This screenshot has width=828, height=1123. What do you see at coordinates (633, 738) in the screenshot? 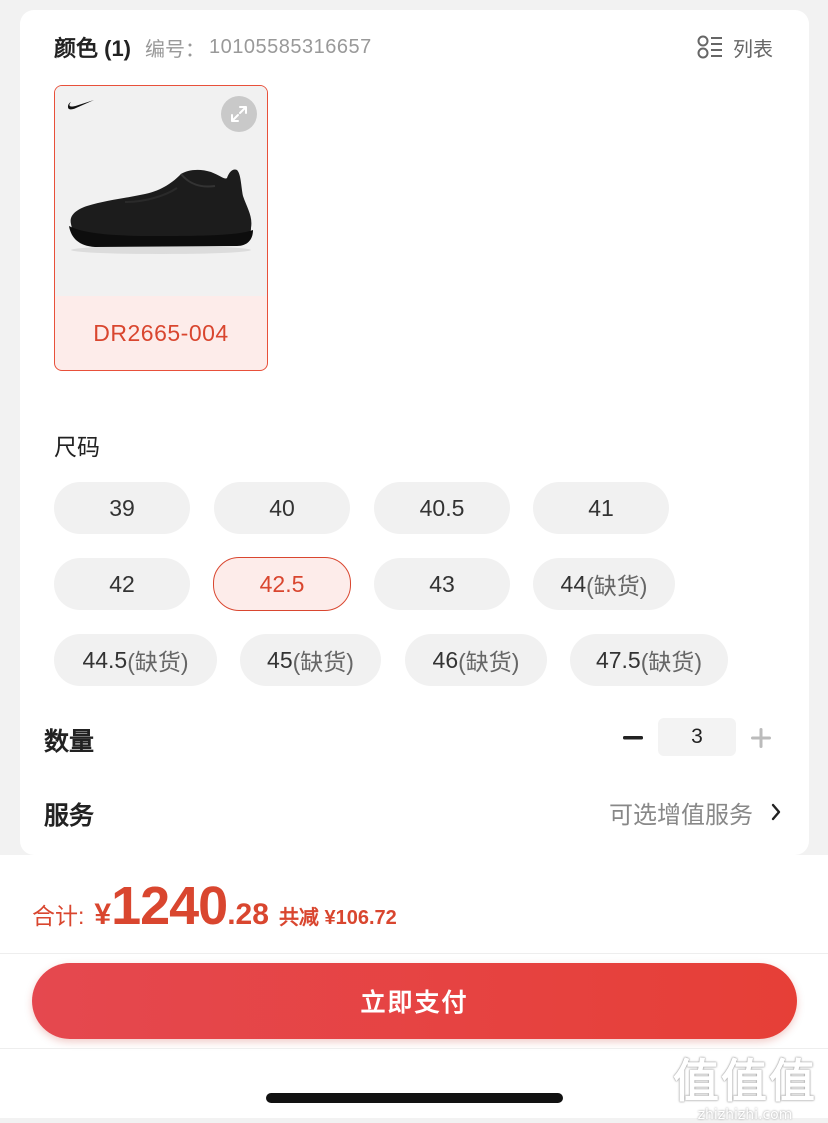
I see `minus-icon` at bounding box center [633, 738].